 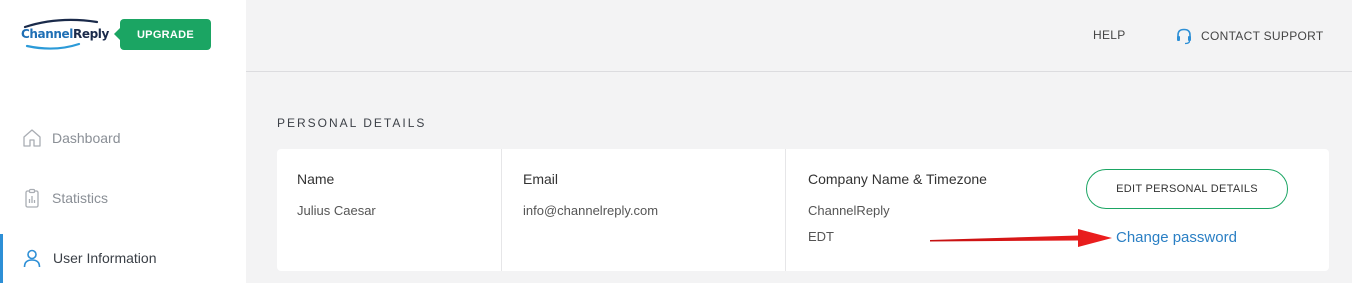 I want to click on user-icon, so click(x=32, y=258).